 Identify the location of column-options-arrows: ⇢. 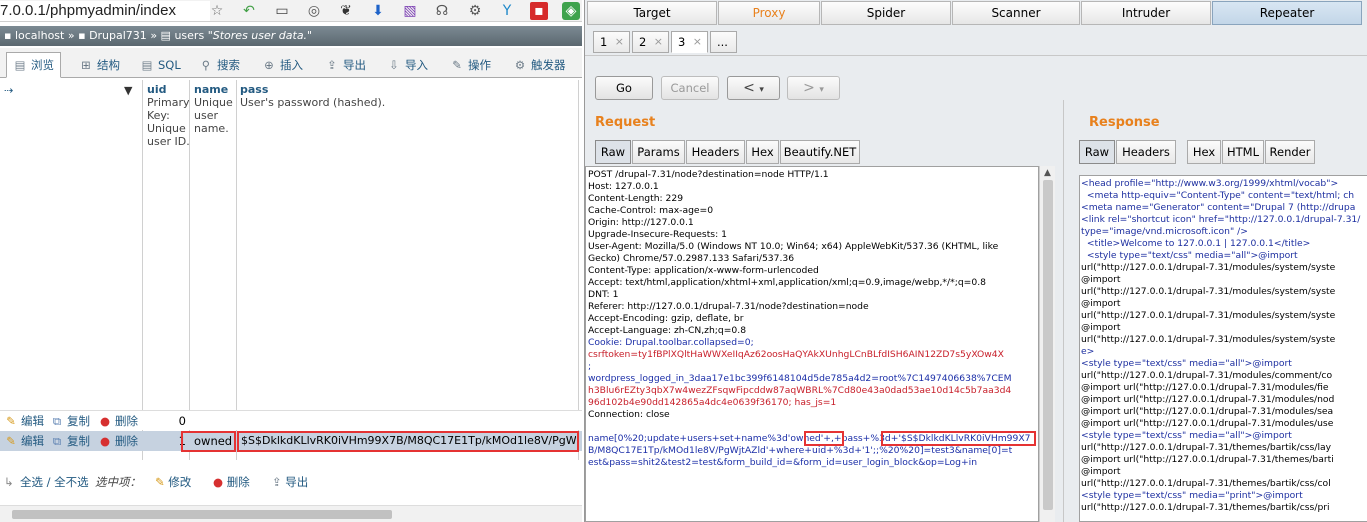
(8, 90).